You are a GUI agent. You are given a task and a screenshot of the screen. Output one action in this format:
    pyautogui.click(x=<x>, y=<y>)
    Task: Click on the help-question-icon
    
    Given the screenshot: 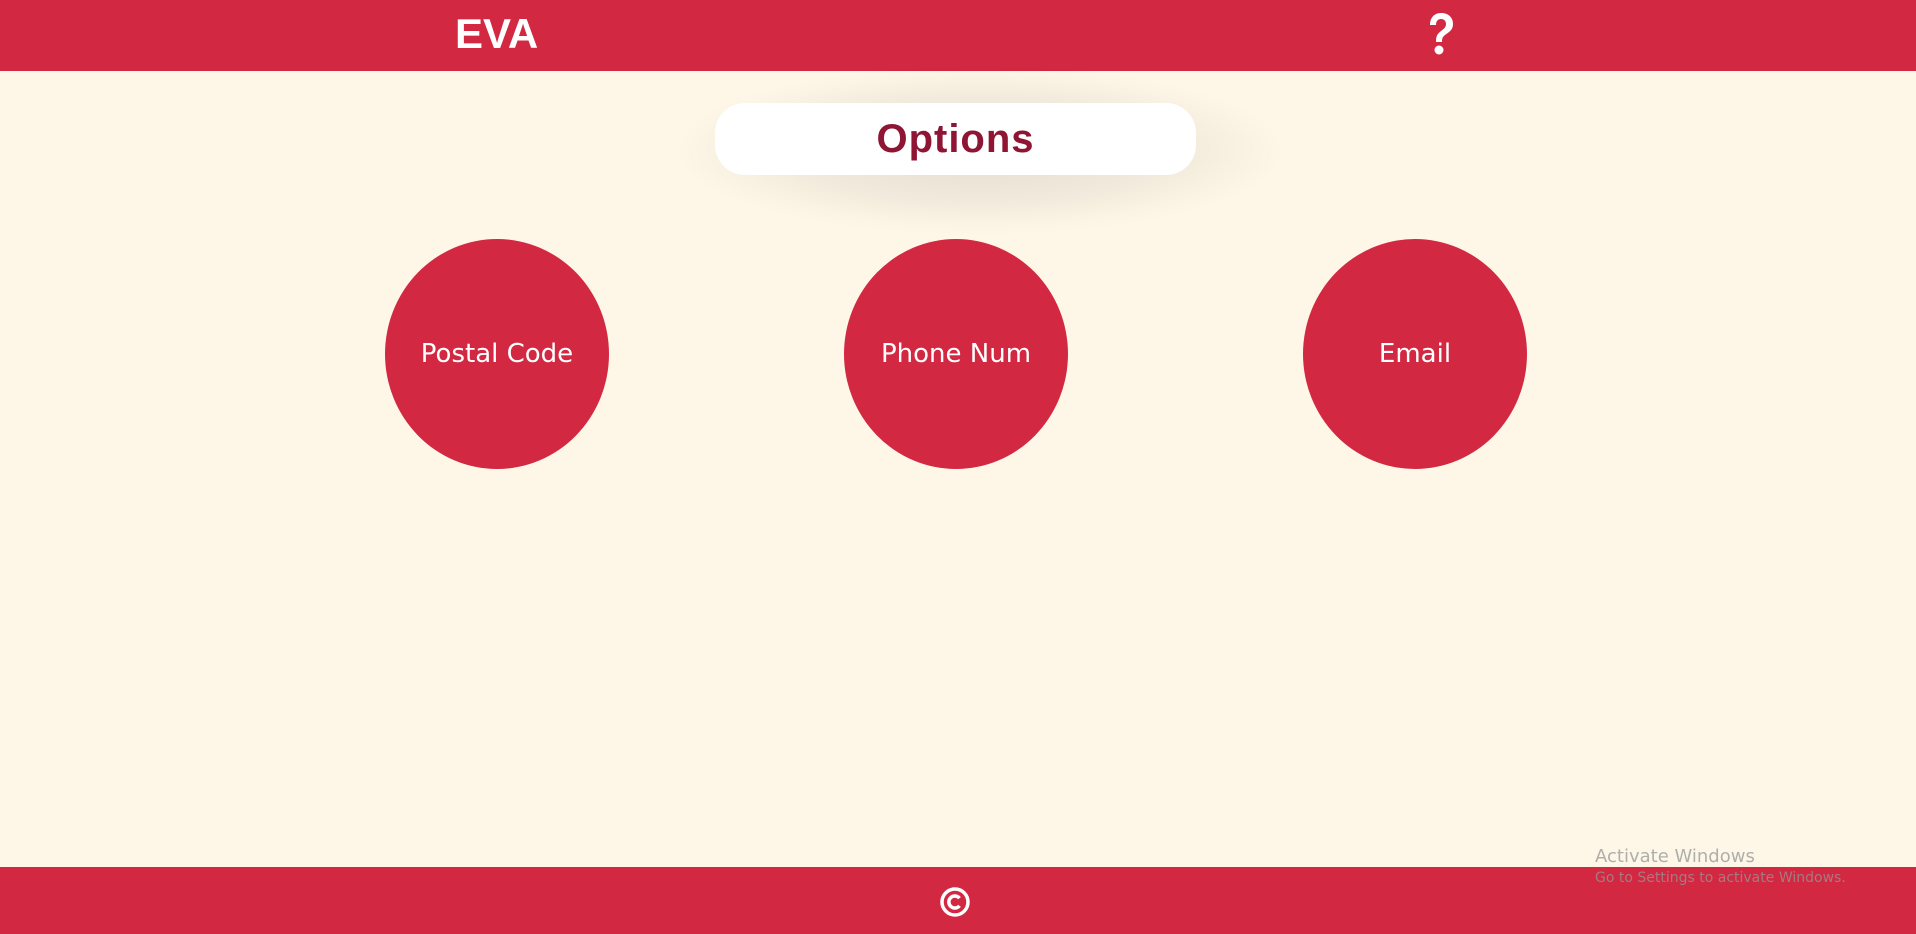 What is the action you would take?
    pyautogui.click(x=1441, y=34)
    